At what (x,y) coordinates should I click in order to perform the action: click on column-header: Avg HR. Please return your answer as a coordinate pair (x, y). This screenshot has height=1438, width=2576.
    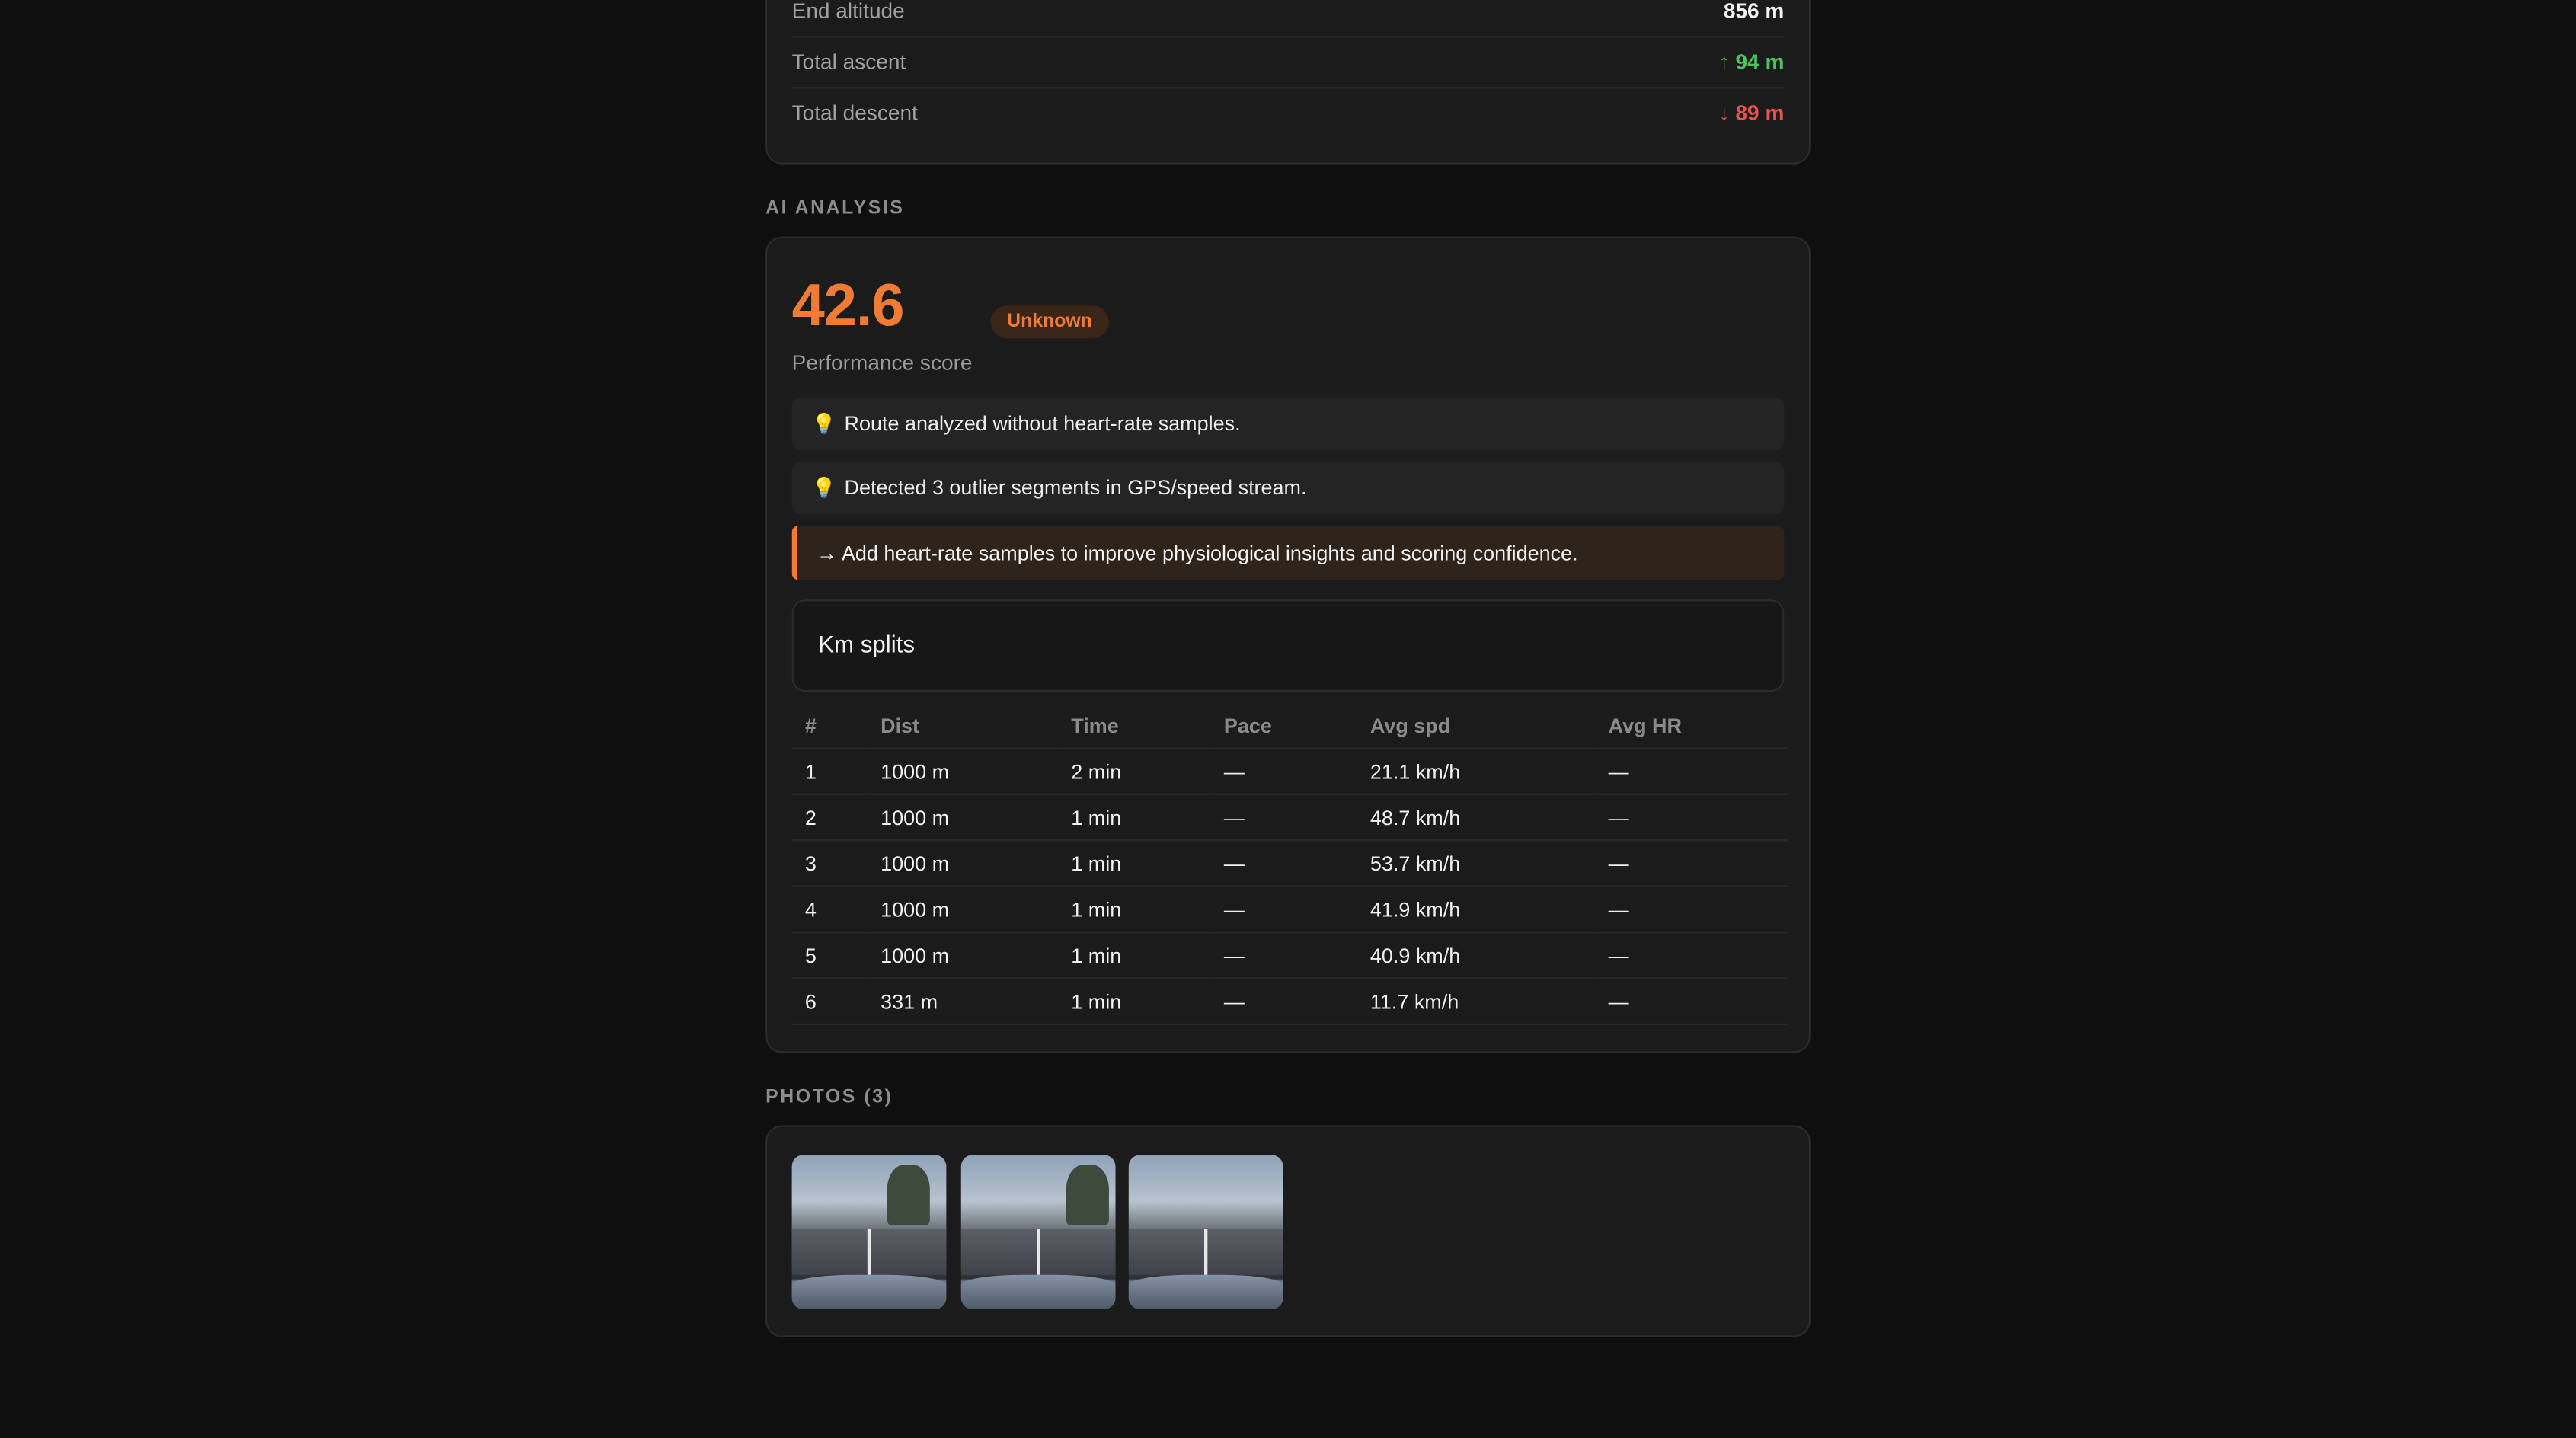
    Looking at the image, I should click on (1691, 726).